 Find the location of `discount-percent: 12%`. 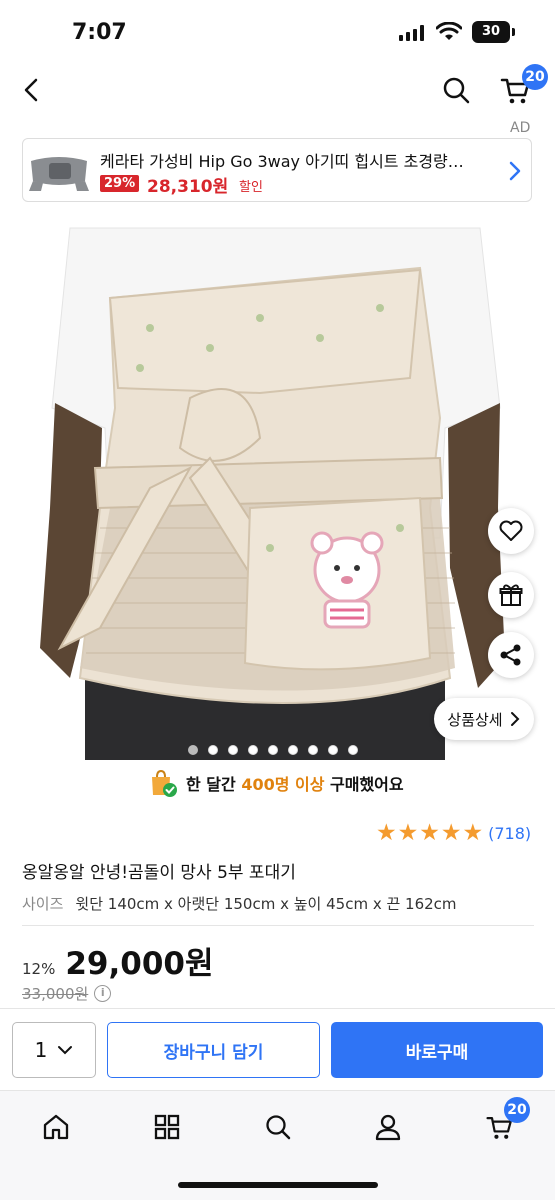

discount-percent: 12% is located at coordinates (39, 969).